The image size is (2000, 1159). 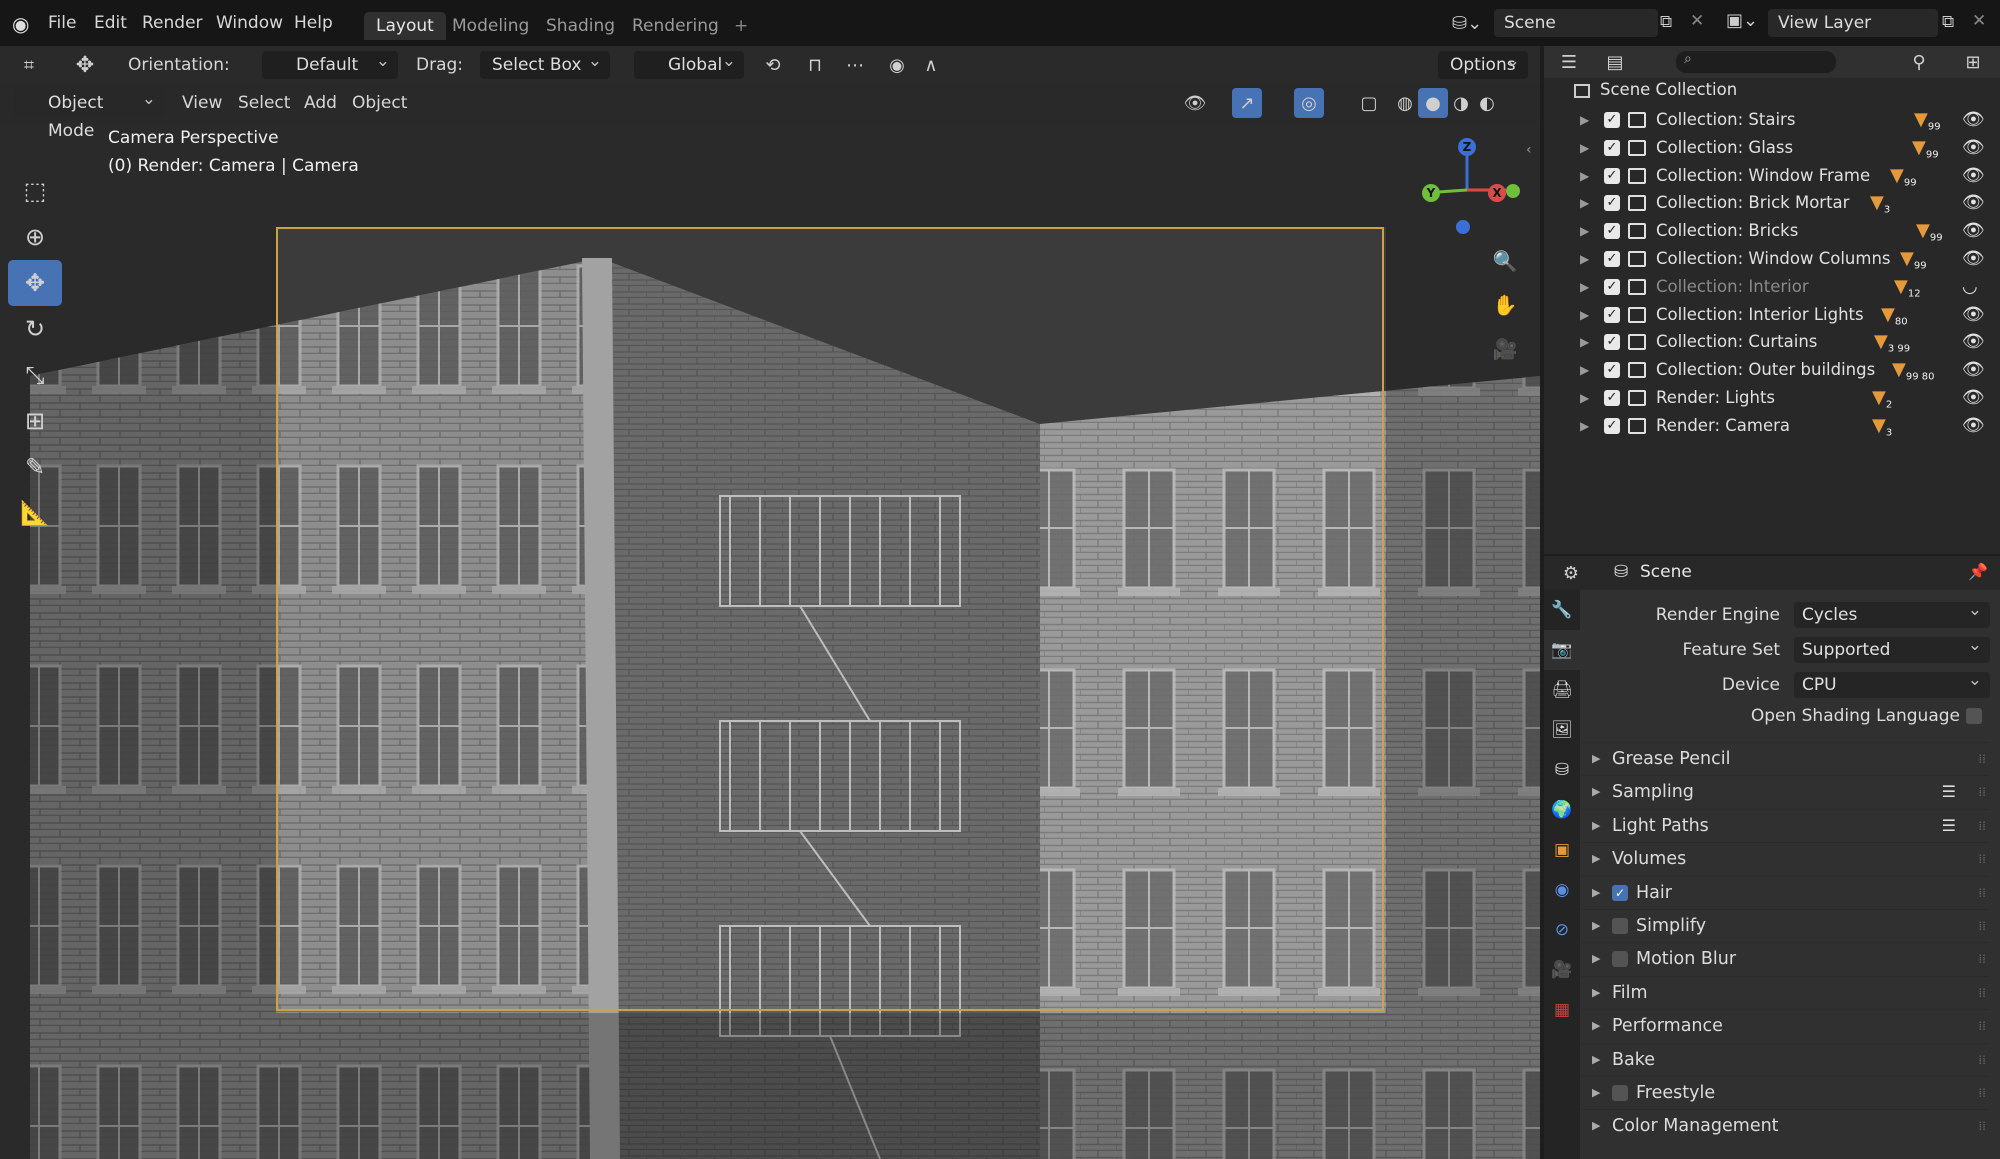 What do you see at coordinates (1978, 571) in the screenshot?
I see `pin-icon: 📌` at bounding box center [1978, 571].